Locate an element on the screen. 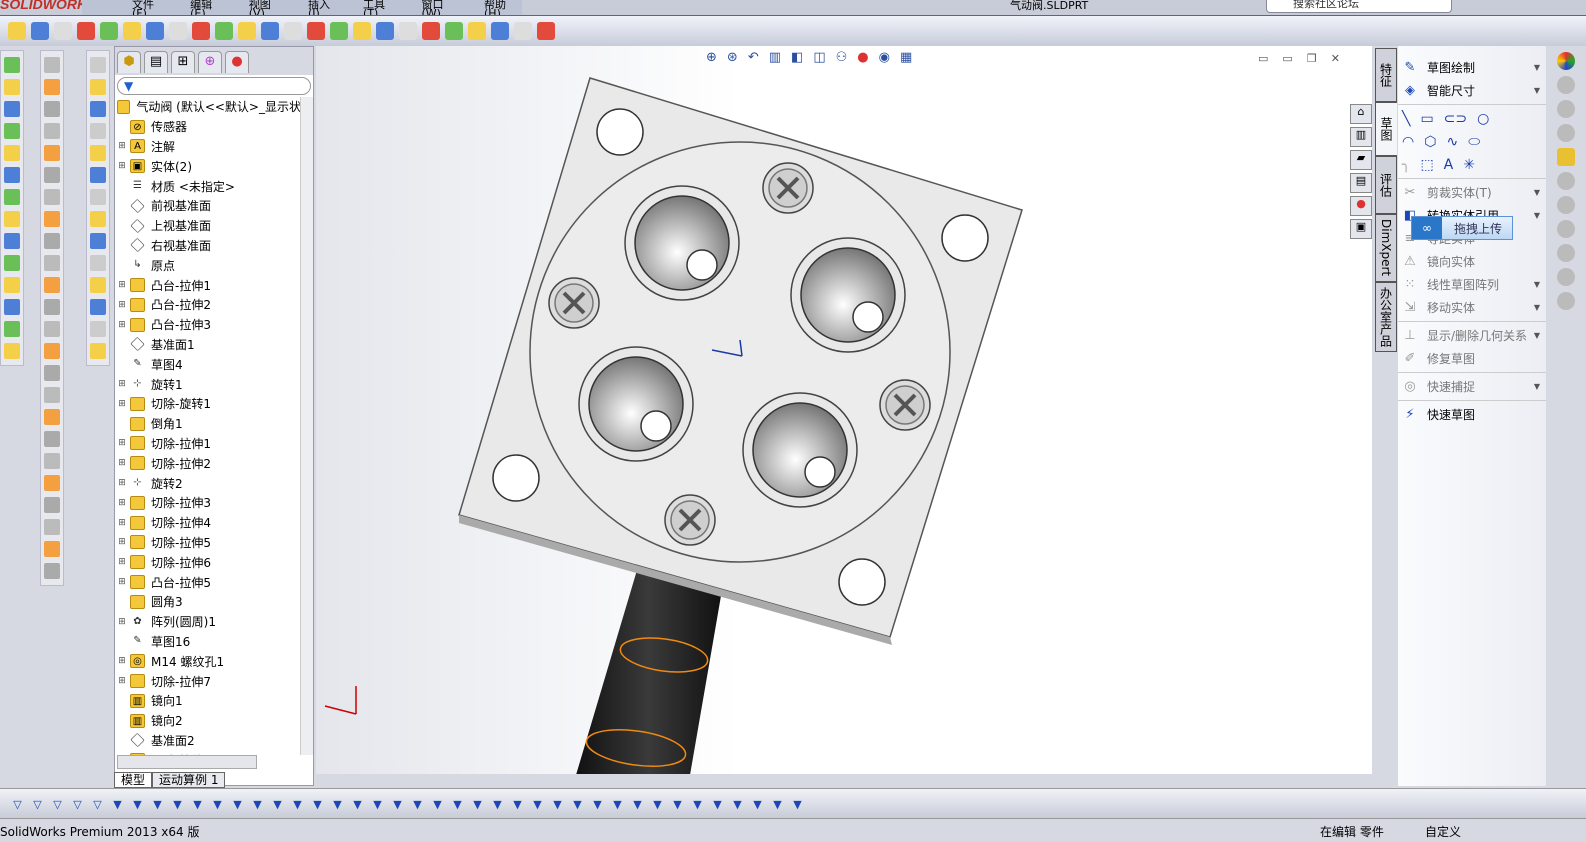  tab-model: 模型 is located at coordinates (133, 780).